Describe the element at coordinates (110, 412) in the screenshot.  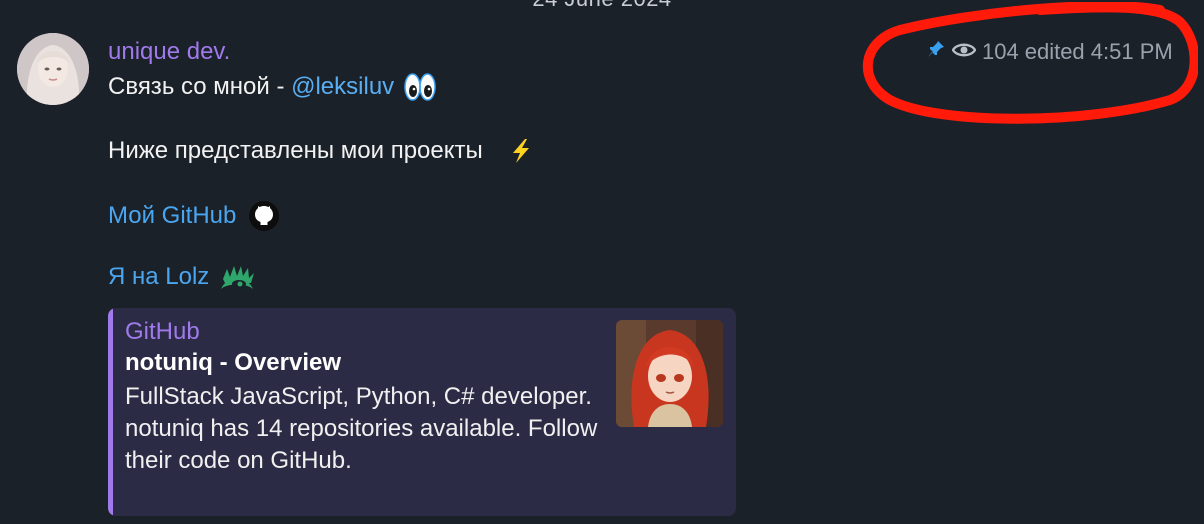
I see `preview-accent-bar` at that location.